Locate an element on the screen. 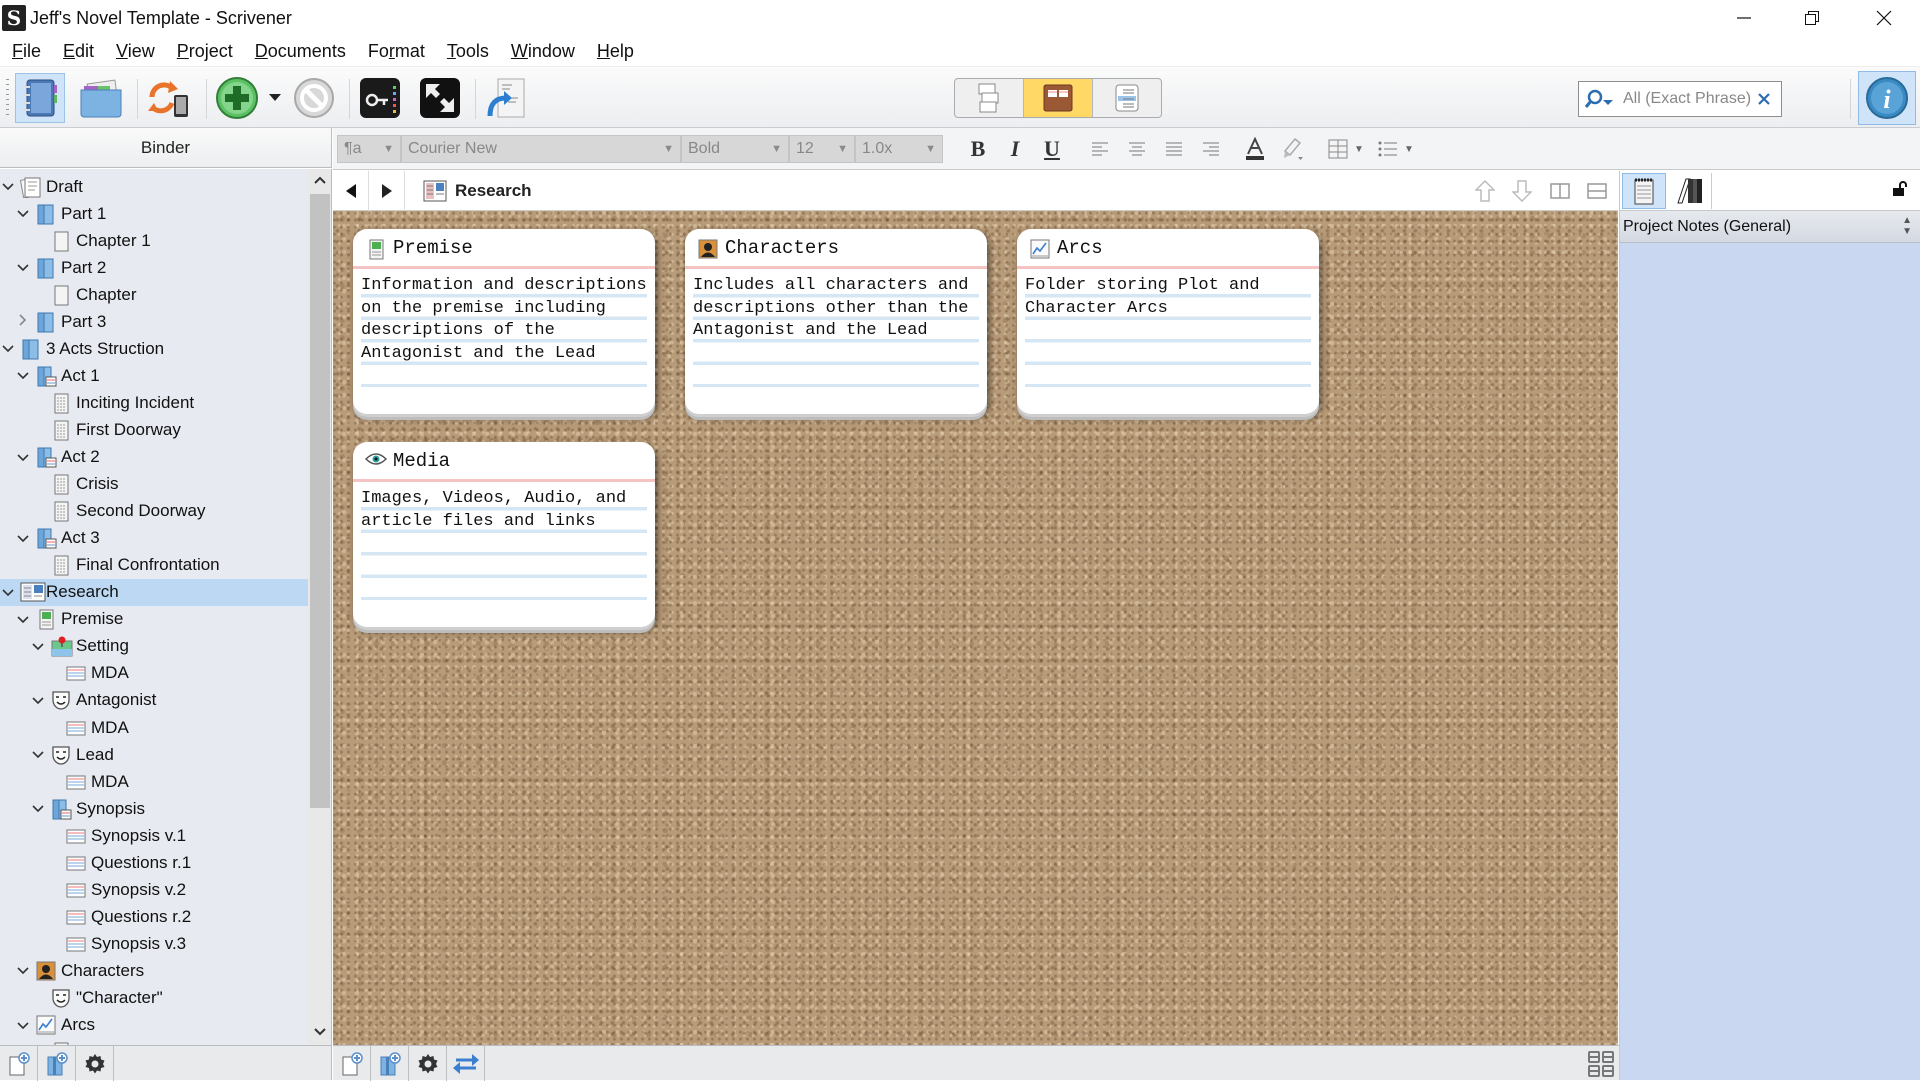 The width and height of the screenshot is (1920, 1083). list-dropdown: ▼ is located at coordinates (1409, 149).